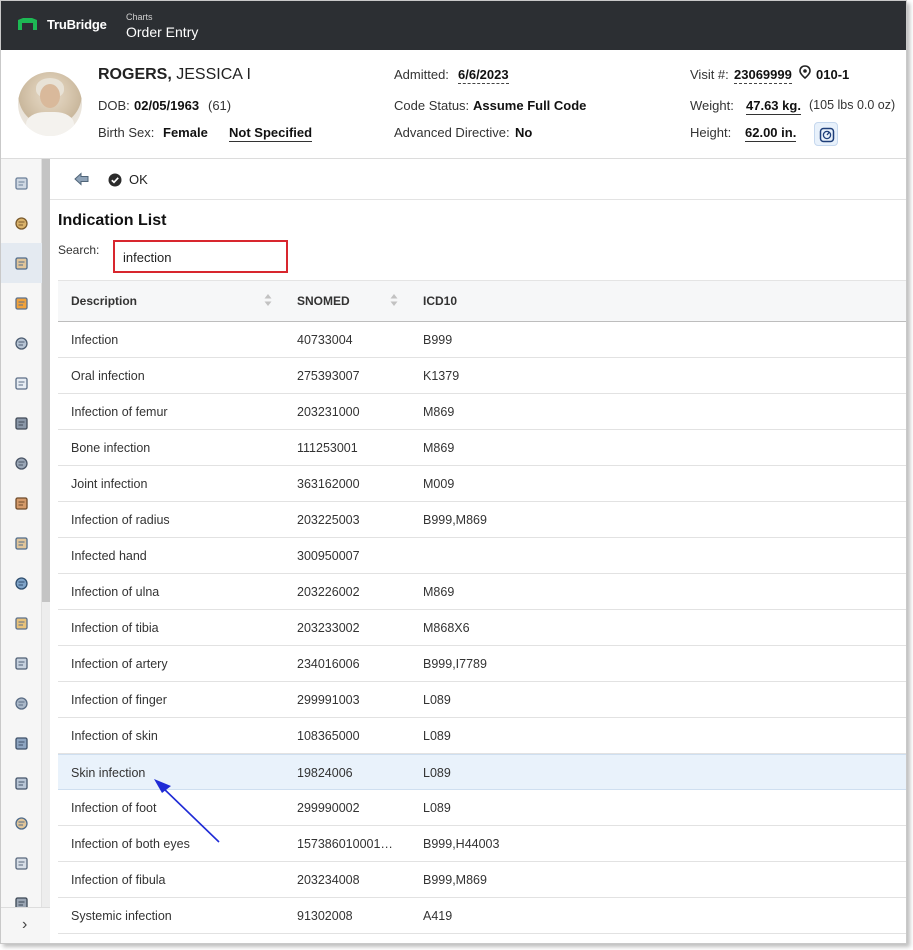  What do you see at coordinates (483, 75) in the screenshot?
I see `admitted-date: 6/6/2023` at bounding box center [483, 75].